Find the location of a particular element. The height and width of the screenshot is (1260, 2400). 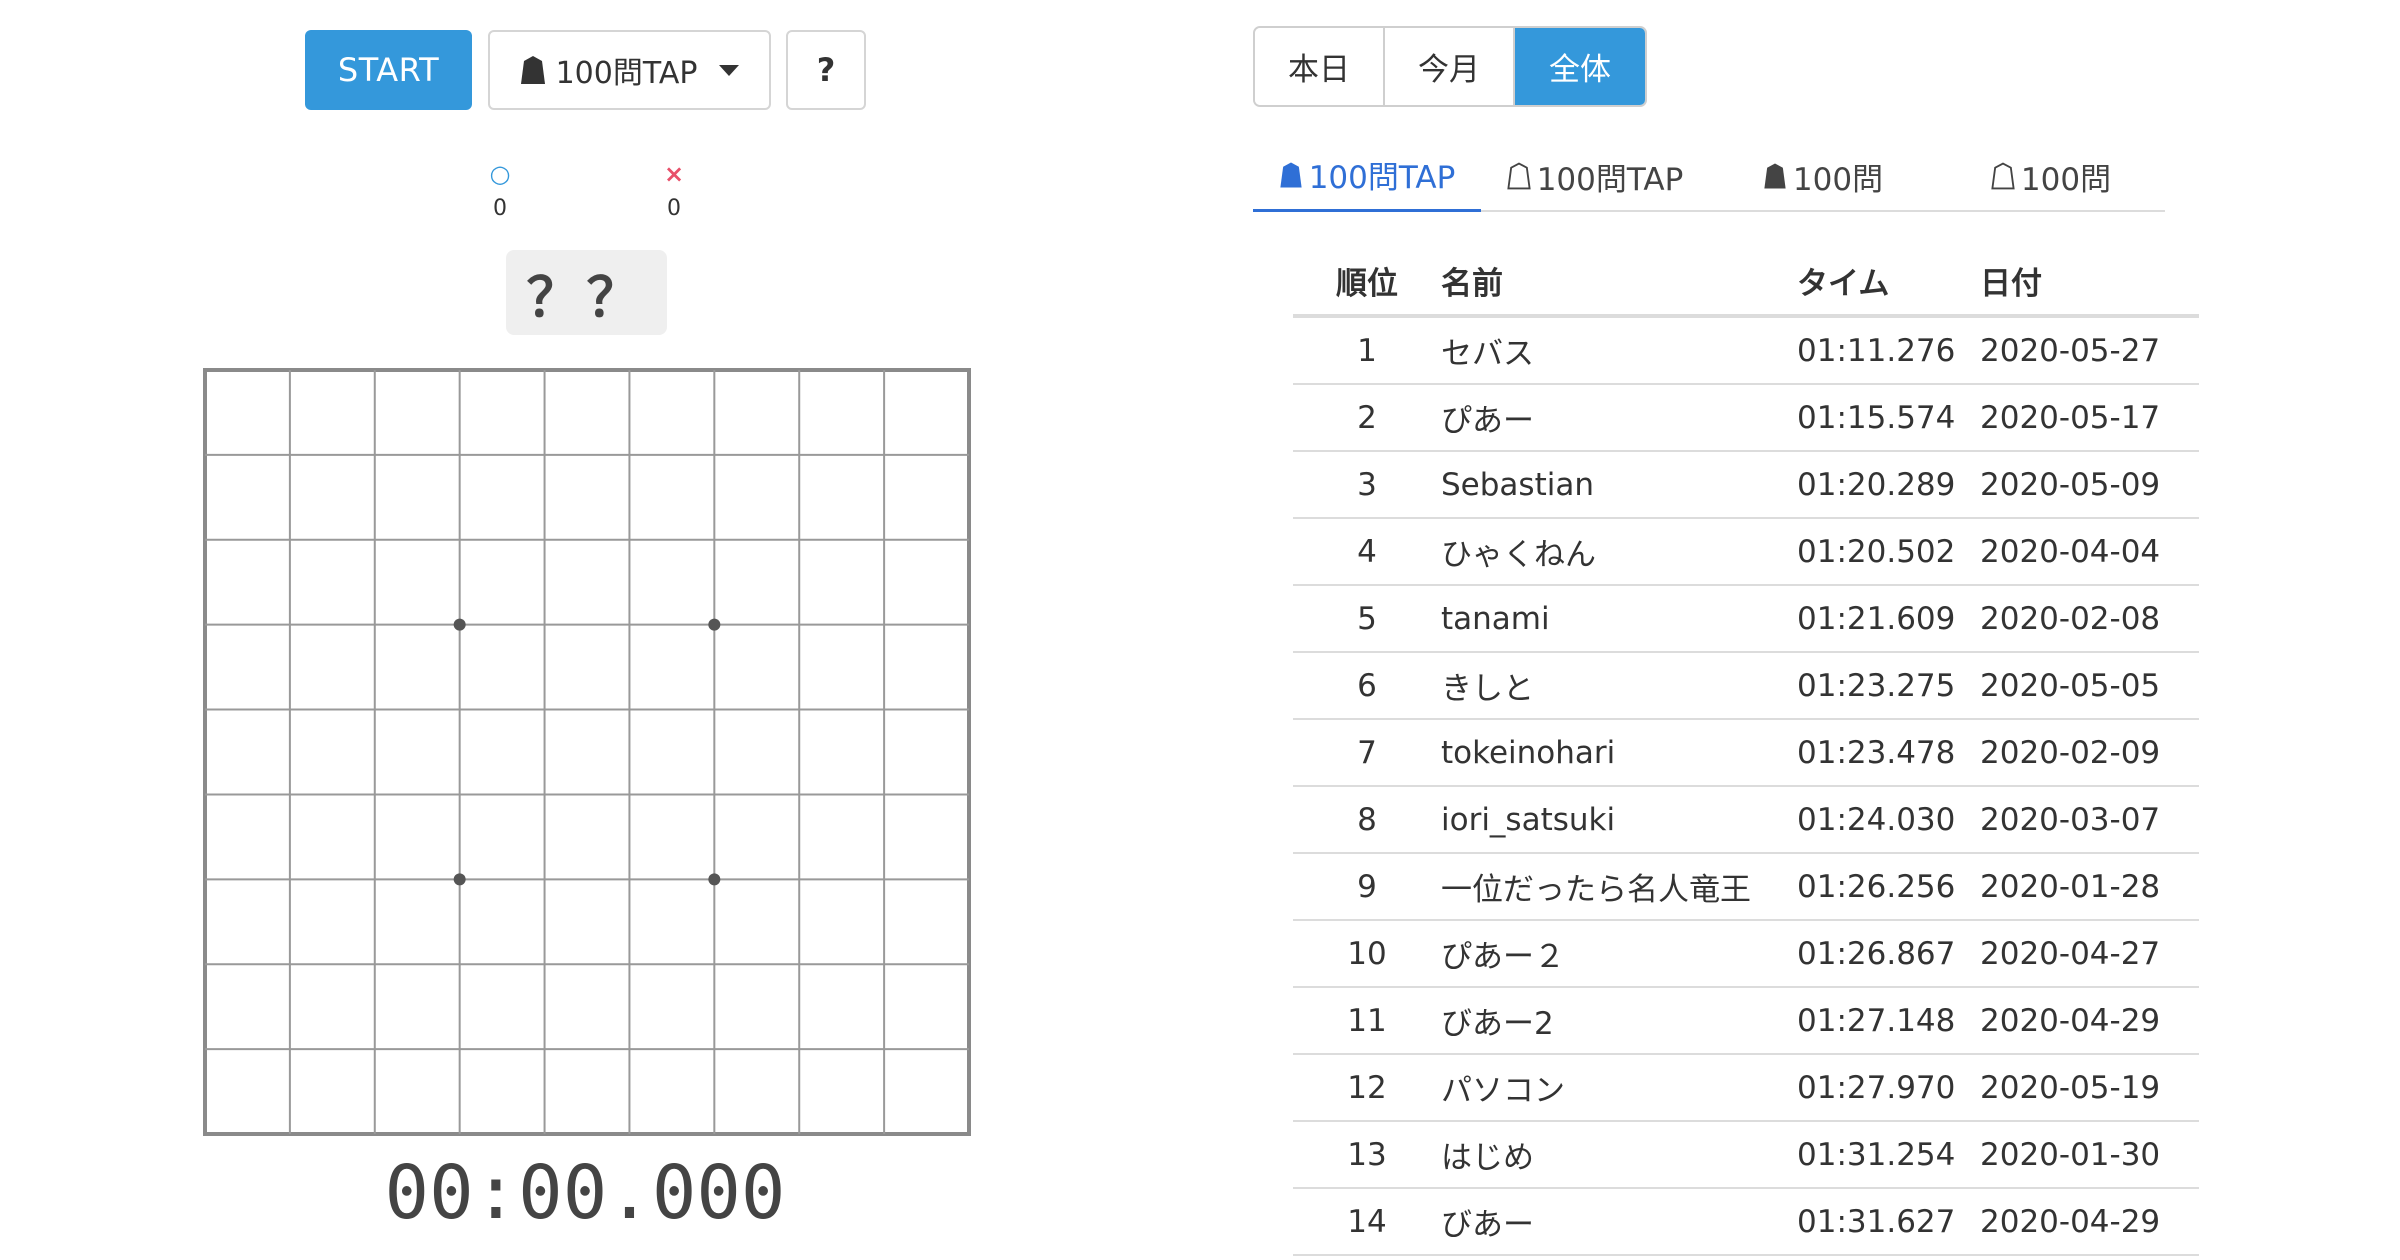

mode-tab-2: 100問 is located at coordinates (1823, 176).